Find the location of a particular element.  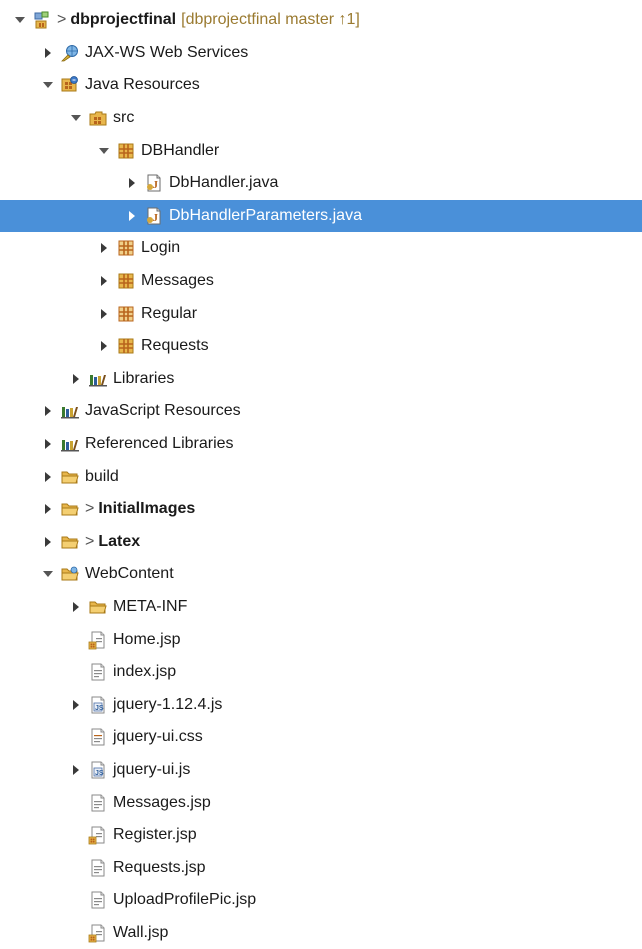

tree-item-label: Latex is located at coordinates (119, 541).